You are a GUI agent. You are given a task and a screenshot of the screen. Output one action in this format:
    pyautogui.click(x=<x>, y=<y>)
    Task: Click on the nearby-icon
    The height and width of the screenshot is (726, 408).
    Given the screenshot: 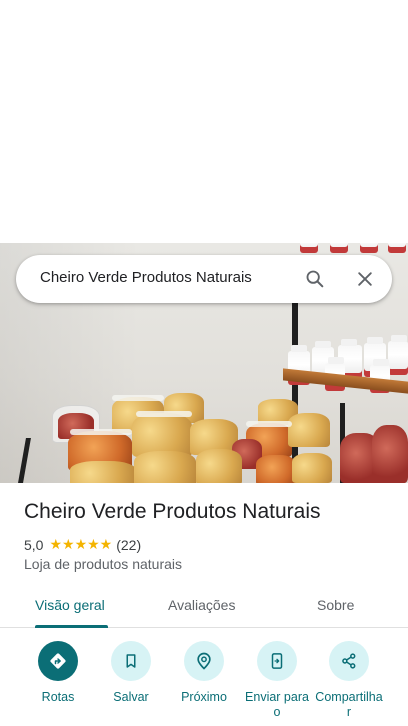 What is the action you would take?
    pyautogui.click(x=204, y=661)
    